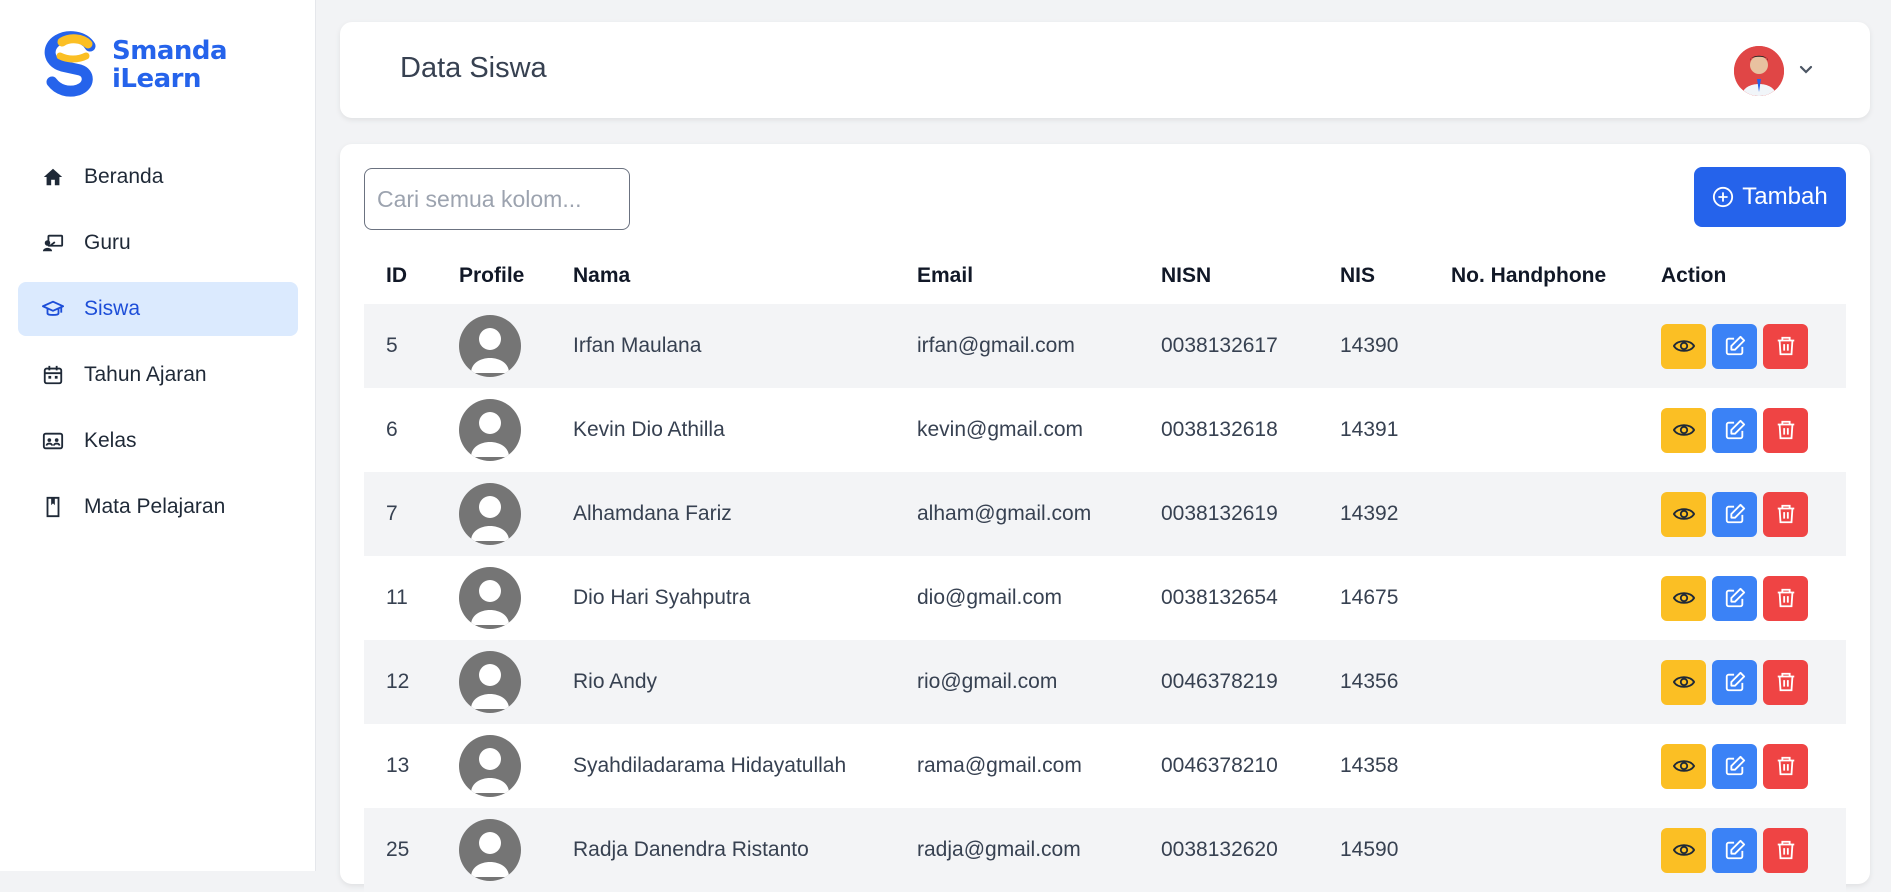 The height and width of the screenshot is (892, 1891). Describe the element at coordinates (1785, 196) in the screenshot. I see `add-button-label: Tambah` at that location.